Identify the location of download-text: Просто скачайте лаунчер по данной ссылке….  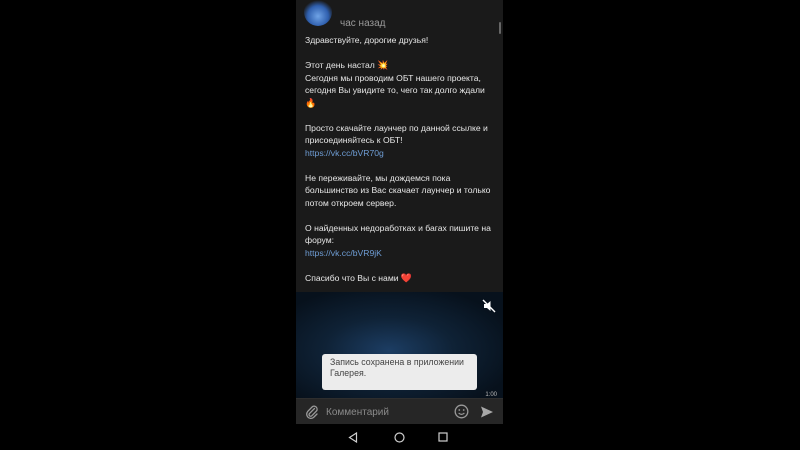
(396, 134).